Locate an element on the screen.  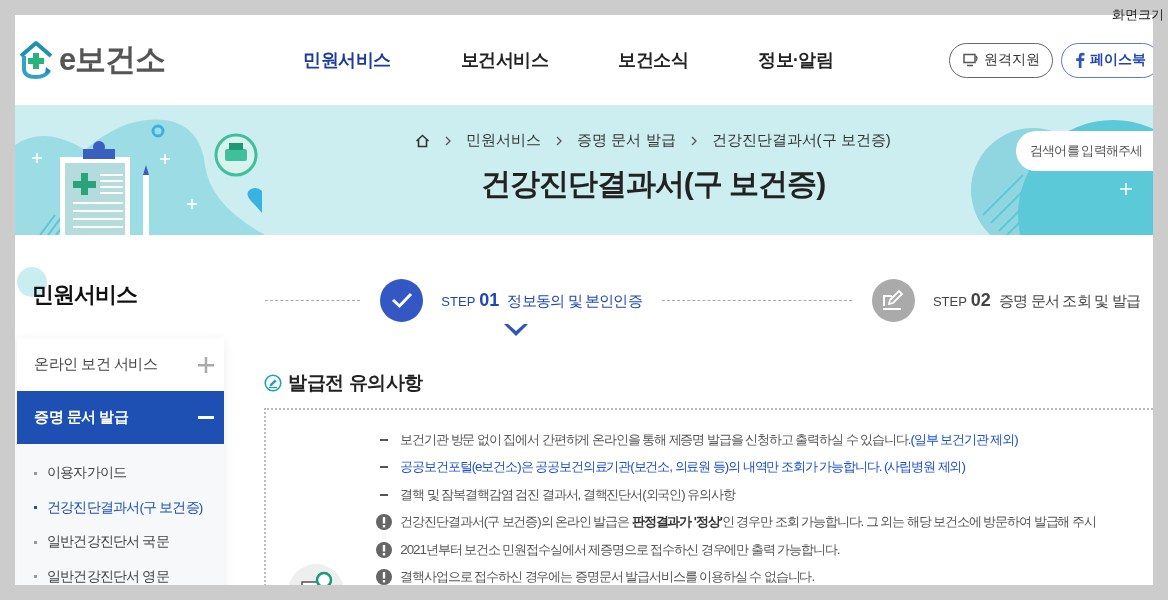
remote-support-button: 원격지원 is located at coordinates (1001, 60).